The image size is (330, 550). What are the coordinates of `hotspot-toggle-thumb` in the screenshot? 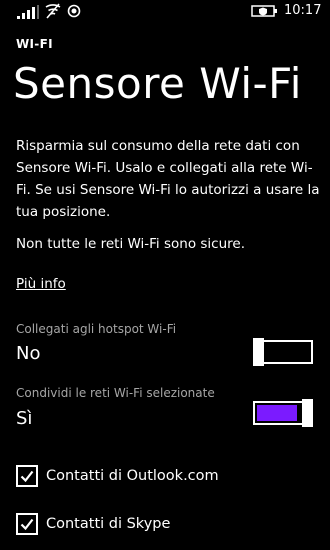 It's located at (258, 352).